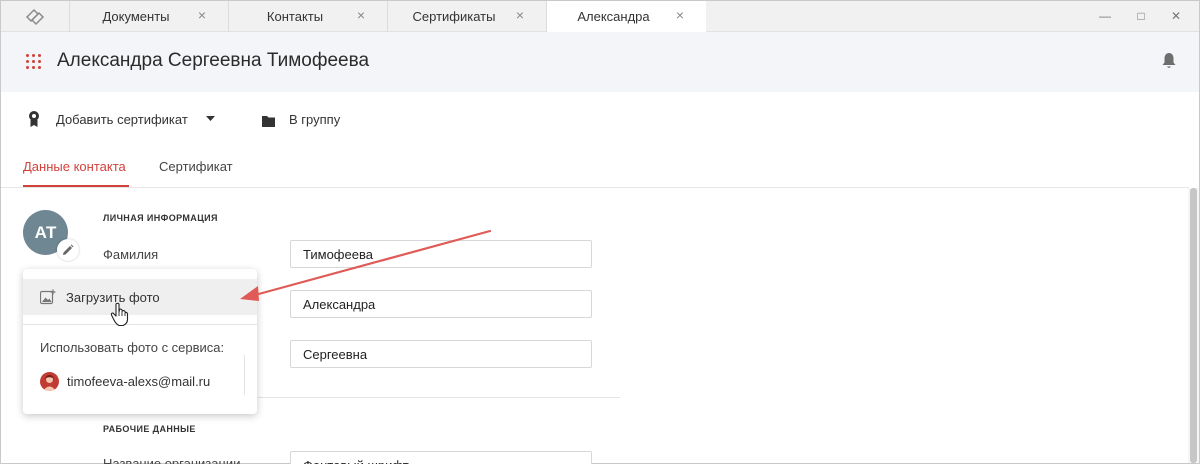 This screenshot has width=1200, height=464. What do you see at coordinates (1169, 61) in the screenshot?
I see `bell-icon` at bounding box center [1169, 61].